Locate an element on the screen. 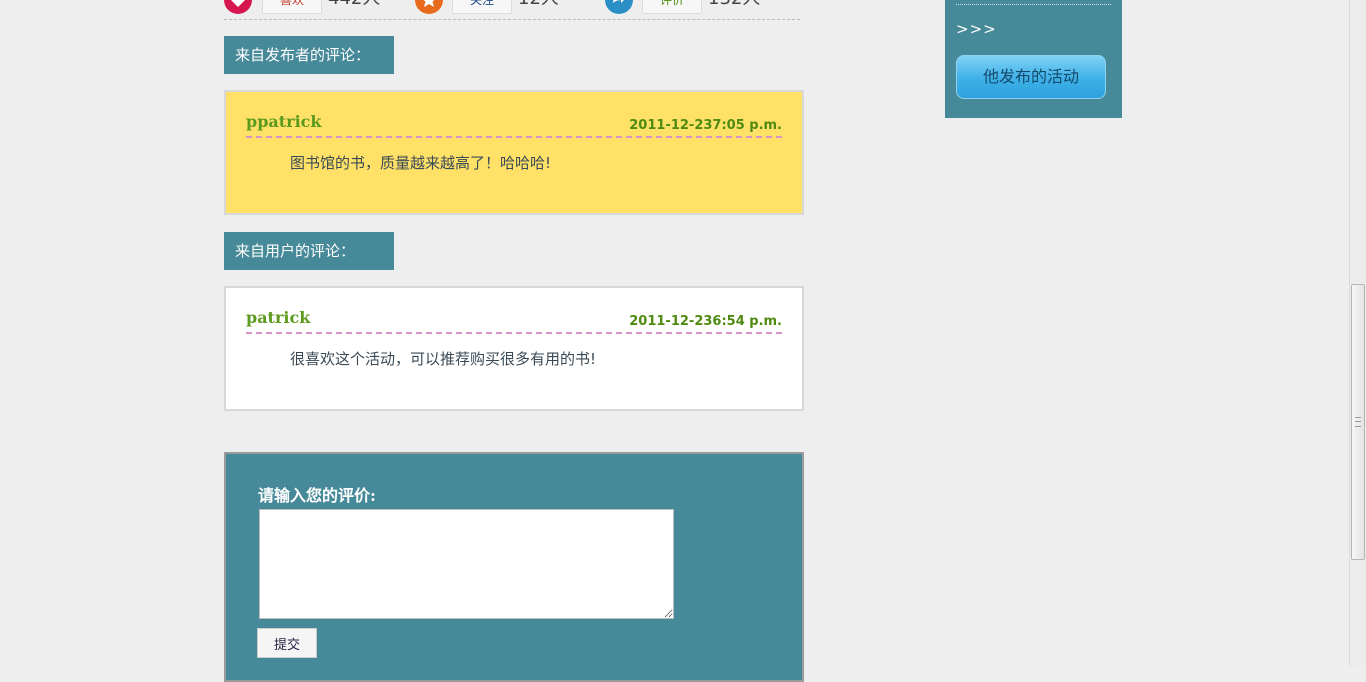 This screenshot has height=682, width=1366. review-form: 请输入您的评价: 提交 is located at coordinates (514, 567).